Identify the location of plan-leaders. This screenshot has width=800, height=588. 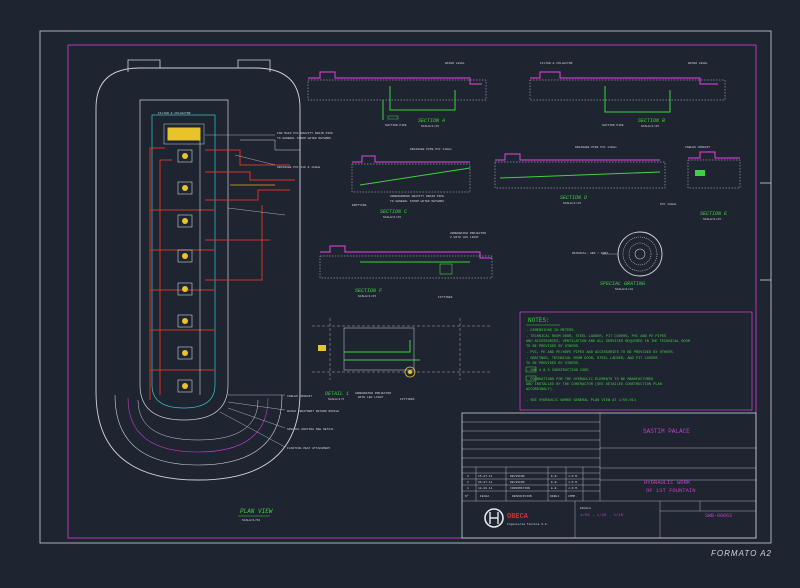
(245, 291).